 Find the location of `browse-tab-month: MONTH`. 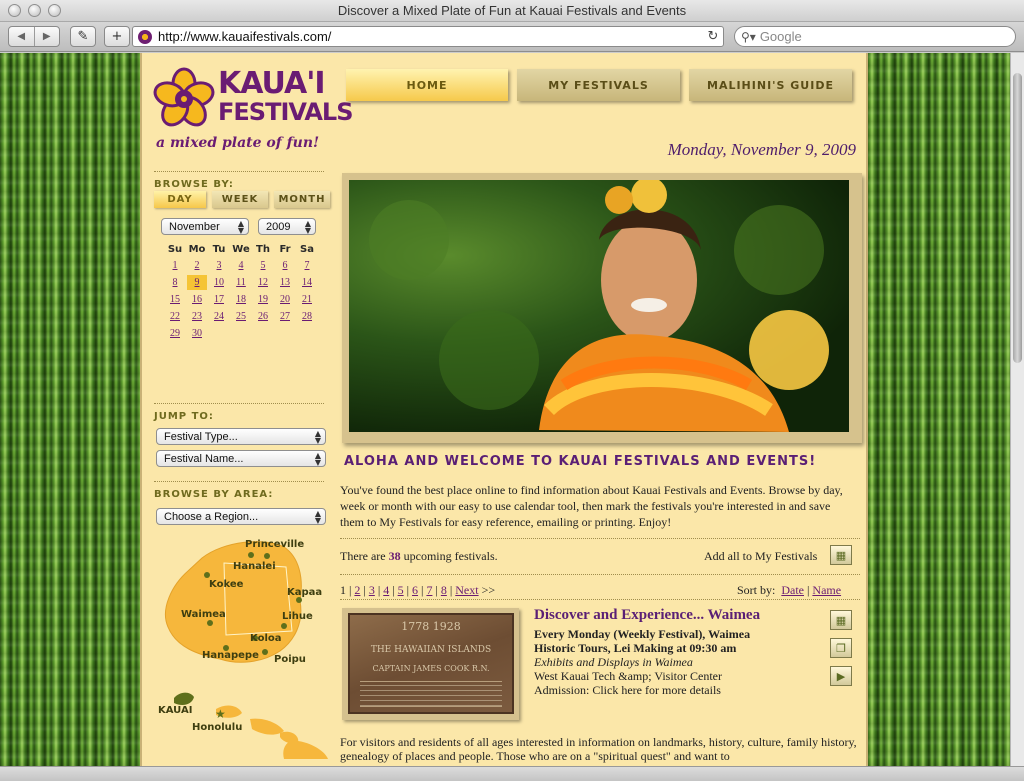

browse-tab-month: MONTH is located at coordinates (302, 199).